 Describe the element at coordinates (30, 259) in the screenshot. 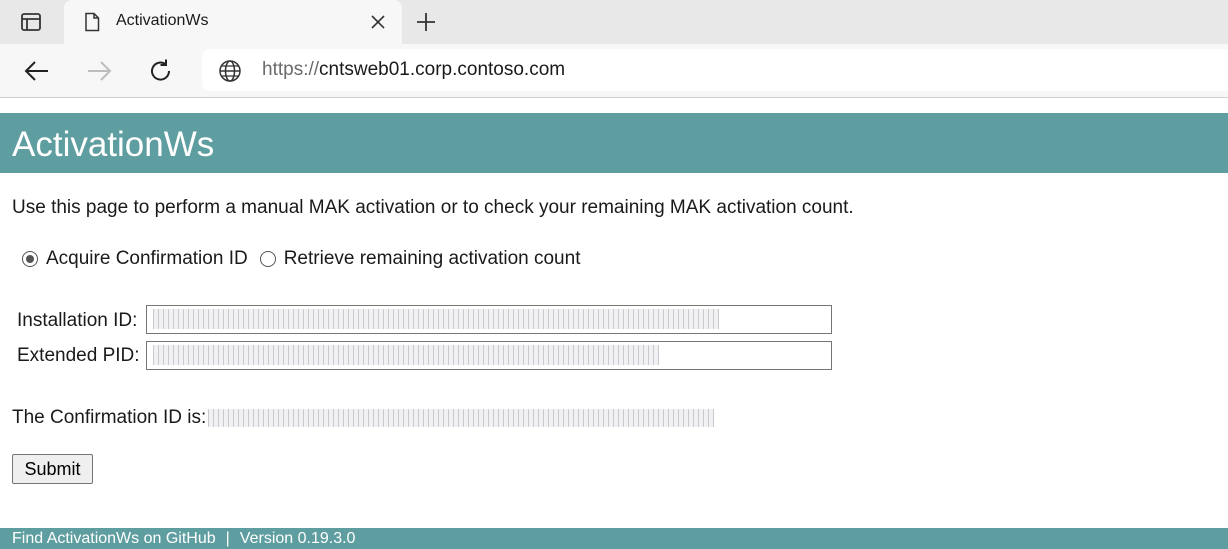

I see `radio-checked-icon` at that location.